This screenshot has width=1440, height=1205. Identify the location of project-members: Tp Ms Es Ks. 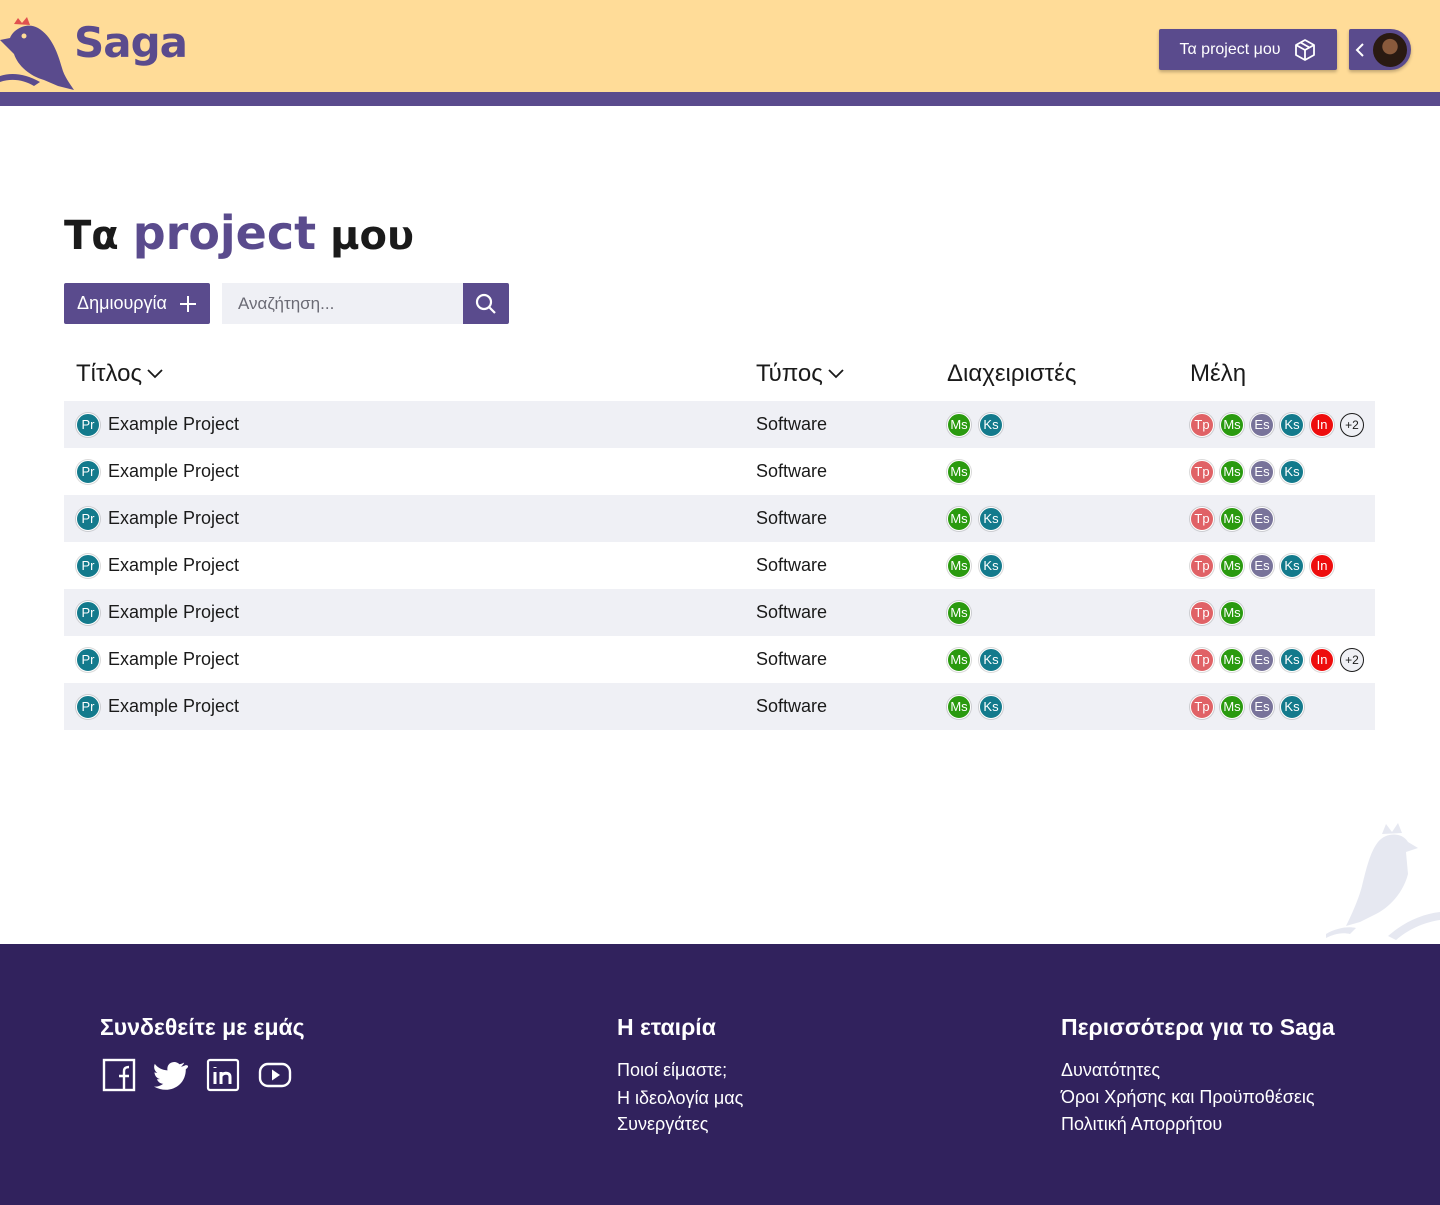
(1247, 706).